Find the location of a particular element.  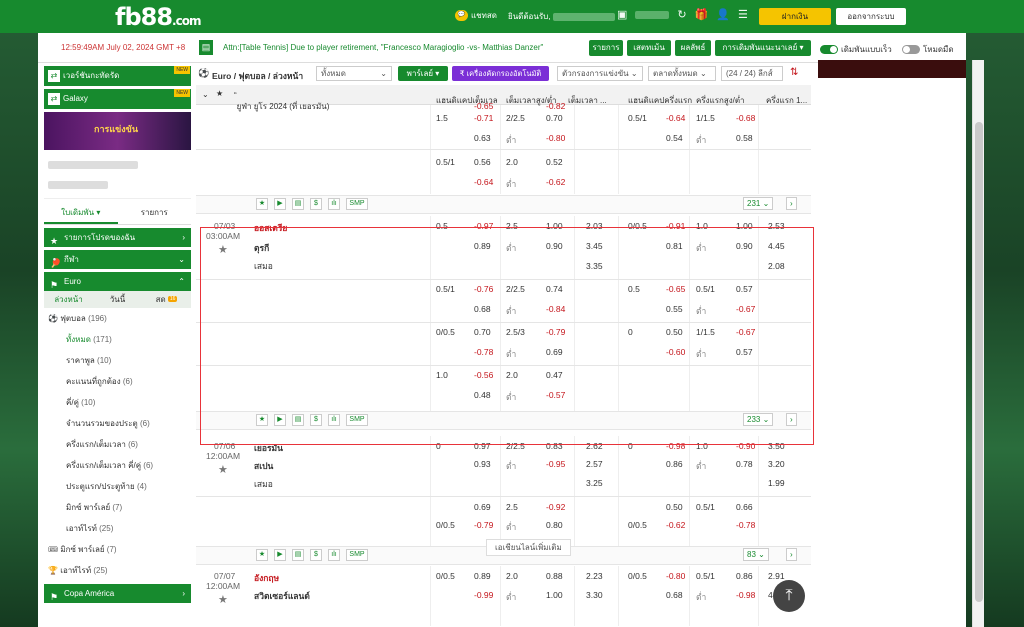

chart-icon: ılı is located at coordinates (334, 555).